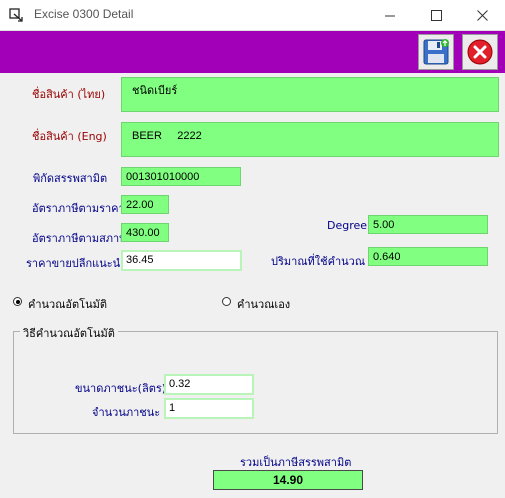 Image resolution: width=505 pixels, height=498 pixels. What do you see at coordinates (296, 462) in the screenshot?
I see `total-excise-label: รวมเป็นภาษีสรรพสามิต` at bounding box center [296, 462].